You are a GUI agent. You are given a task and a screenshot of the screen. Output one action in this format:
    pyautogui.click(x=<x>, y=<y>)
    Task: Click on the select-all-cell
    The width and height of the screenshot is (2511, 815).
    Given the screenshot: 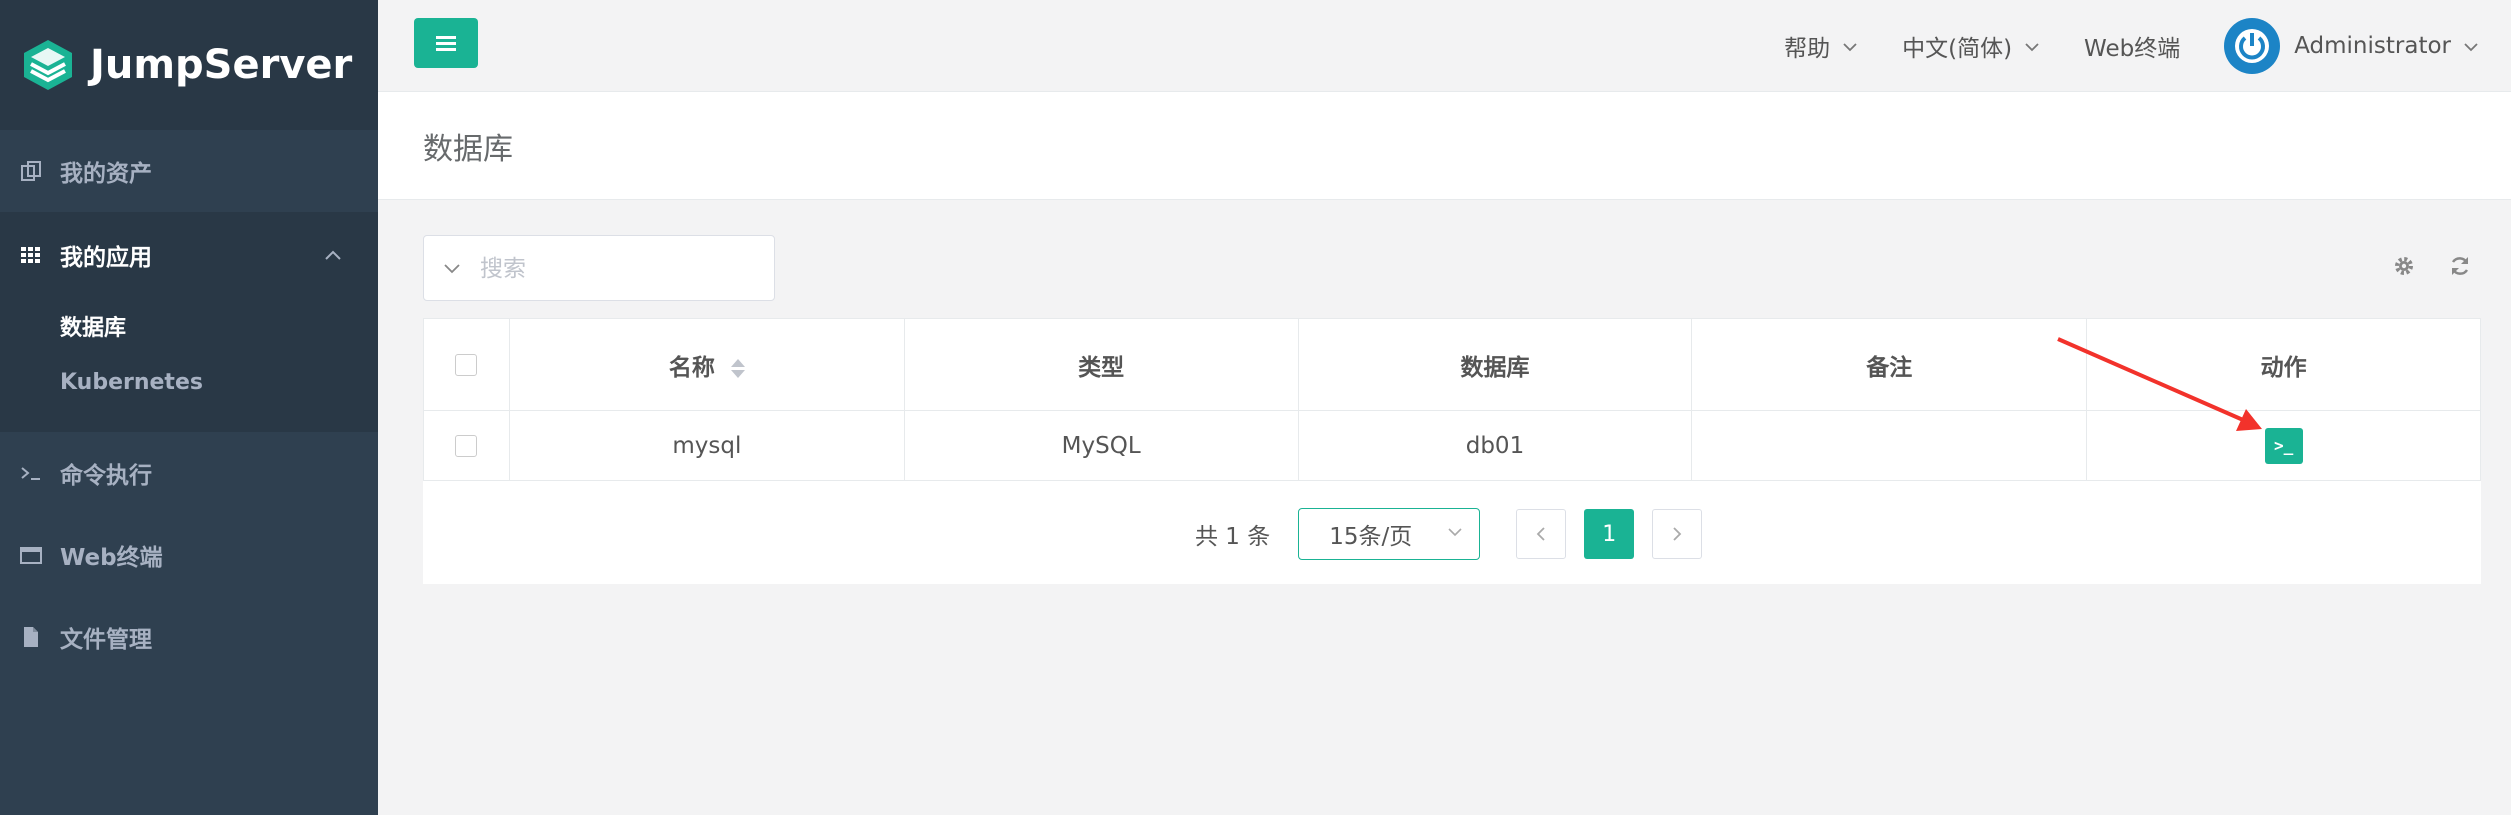 What is the action you would take?
    pyautogui.click(x=466, y=364)
    